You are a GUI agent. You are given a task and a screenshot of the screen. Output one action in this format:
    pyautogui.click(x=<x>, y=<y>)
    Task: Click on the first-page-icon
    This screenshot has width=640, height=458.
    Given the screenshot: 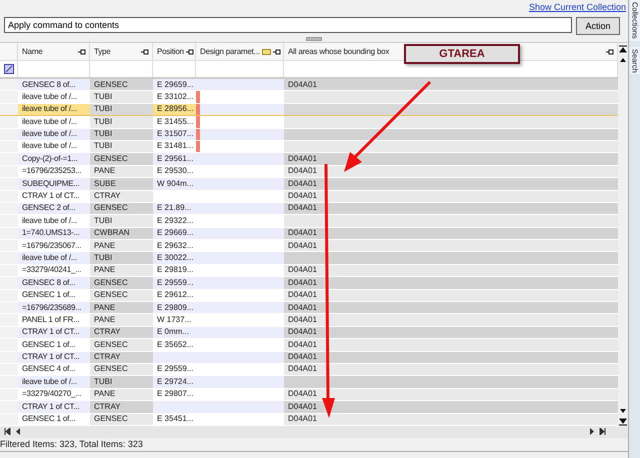 What is the action you would take?
    pyautogui.click(x=7, y=432)
    